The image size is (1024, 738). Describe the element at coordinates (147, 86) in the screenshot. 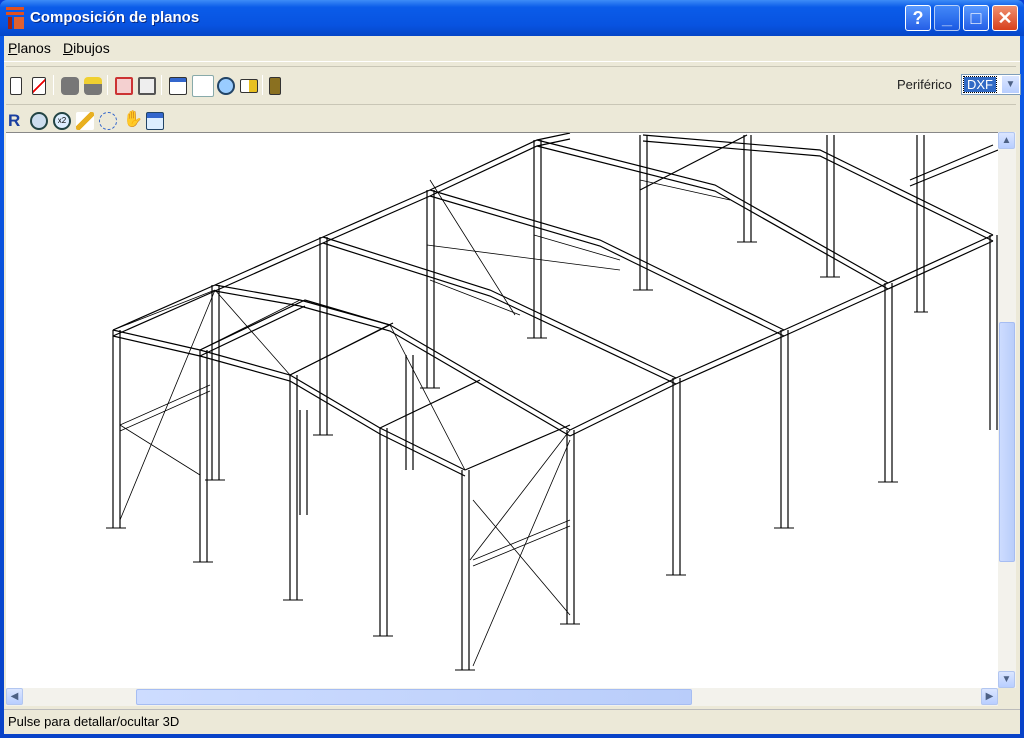

I see `arrange-drawings-icon` at that location.